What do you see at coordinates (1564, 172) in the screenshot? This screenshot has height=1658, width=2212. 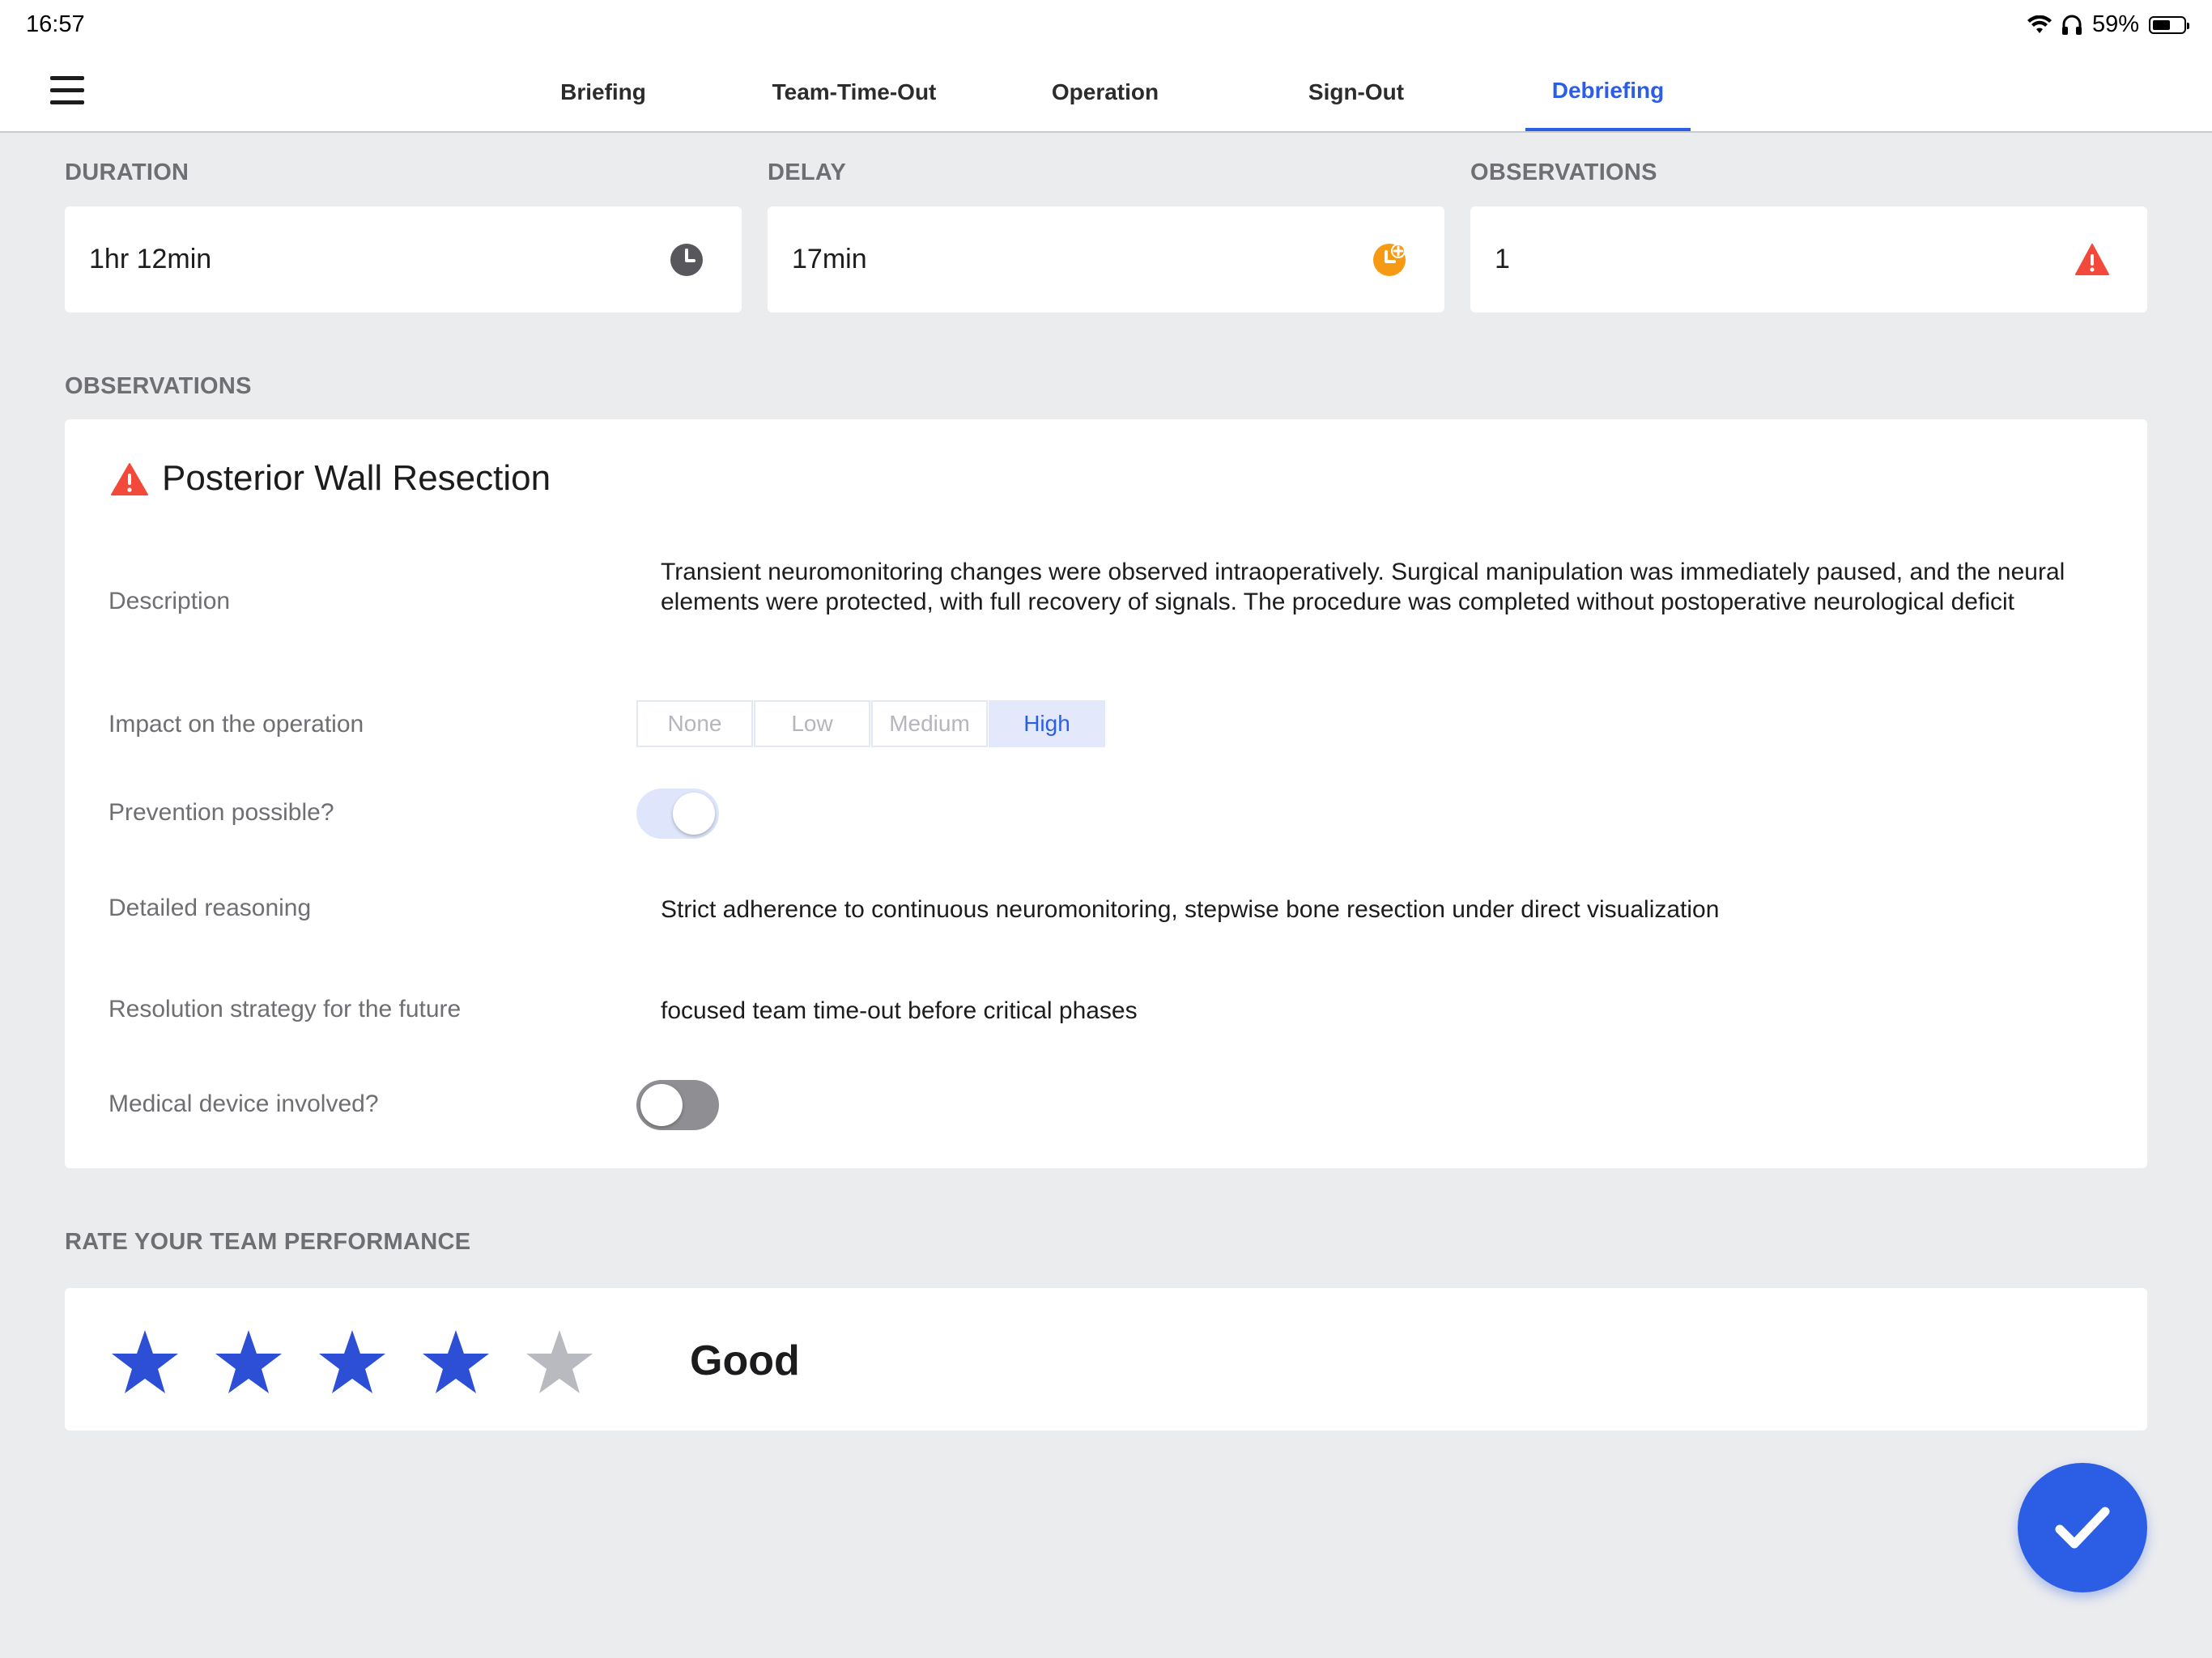 I see `observations-count-label: OBSERVATIONS` at bounding box center [1564, 172].